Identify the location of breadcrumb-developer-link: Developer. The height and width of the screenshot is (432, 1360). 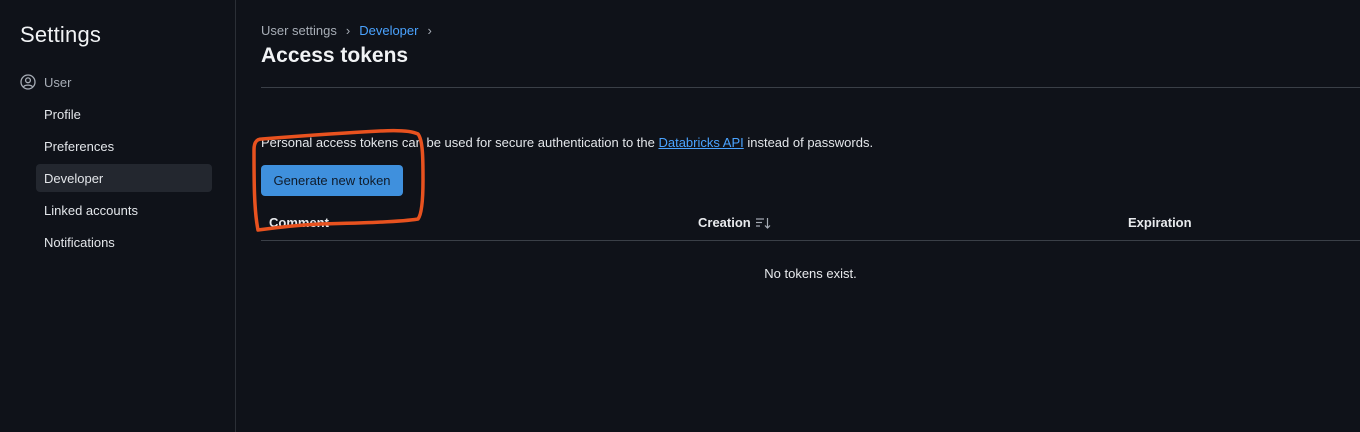
(388, 30).